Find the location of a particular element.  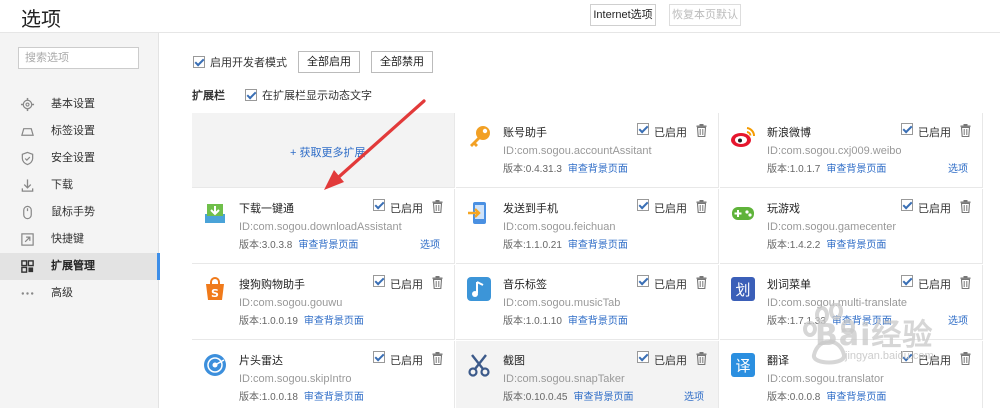

extension-version: 版本:1.0.0.18 is located at coordinates (268, 397).